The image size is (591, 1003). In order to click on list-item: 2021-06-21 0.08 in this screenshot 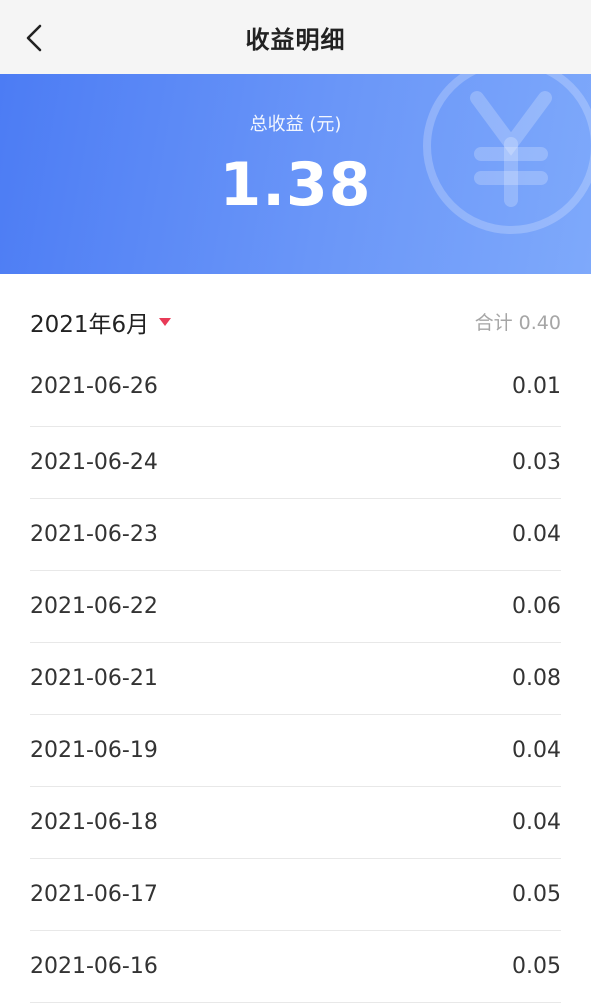, I will do `click(295, 679)`.